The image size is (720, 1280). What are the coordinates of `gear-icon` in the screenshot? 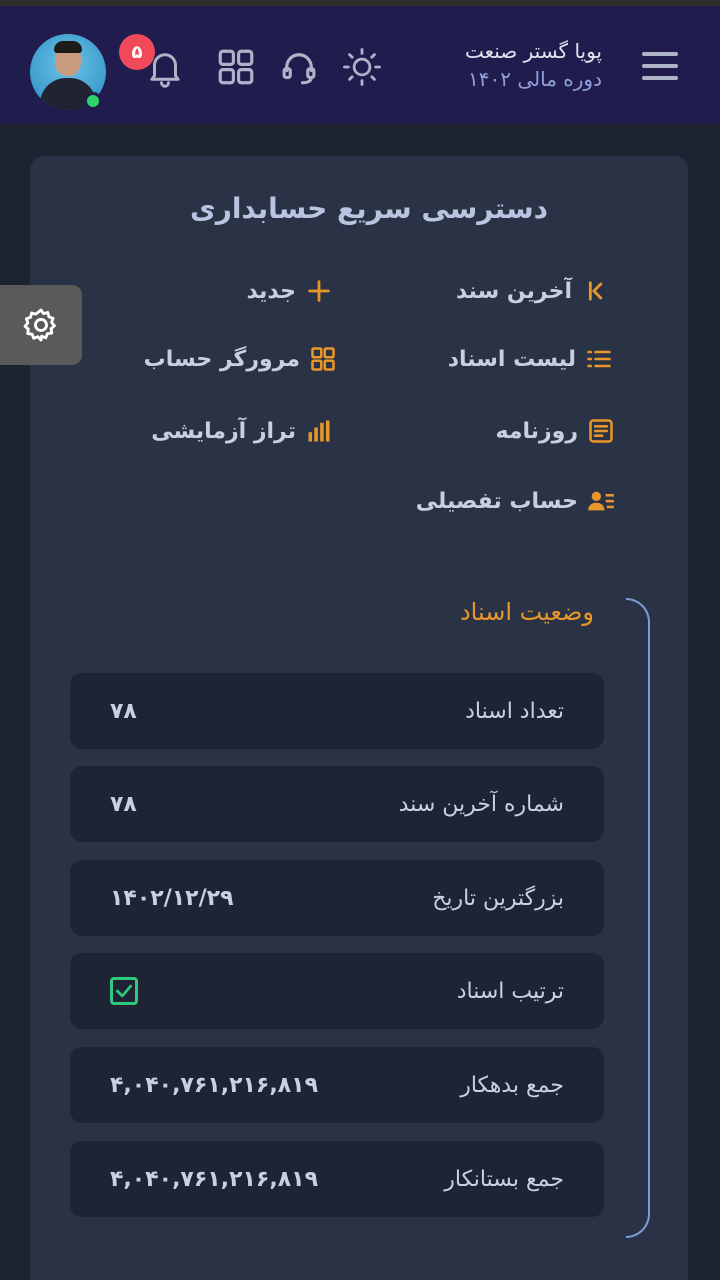 It's located at (39, 325).